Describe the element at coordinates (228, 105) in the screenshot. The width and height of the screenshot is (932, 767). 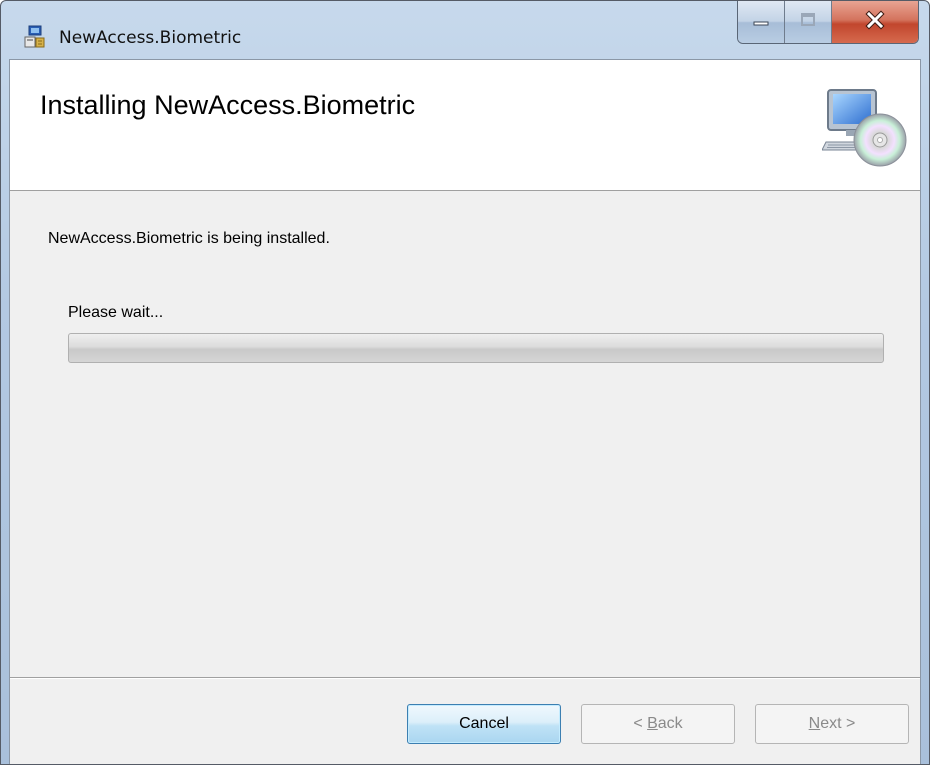
I see `page-title: Installing NewAccess.Biometric` at that location.